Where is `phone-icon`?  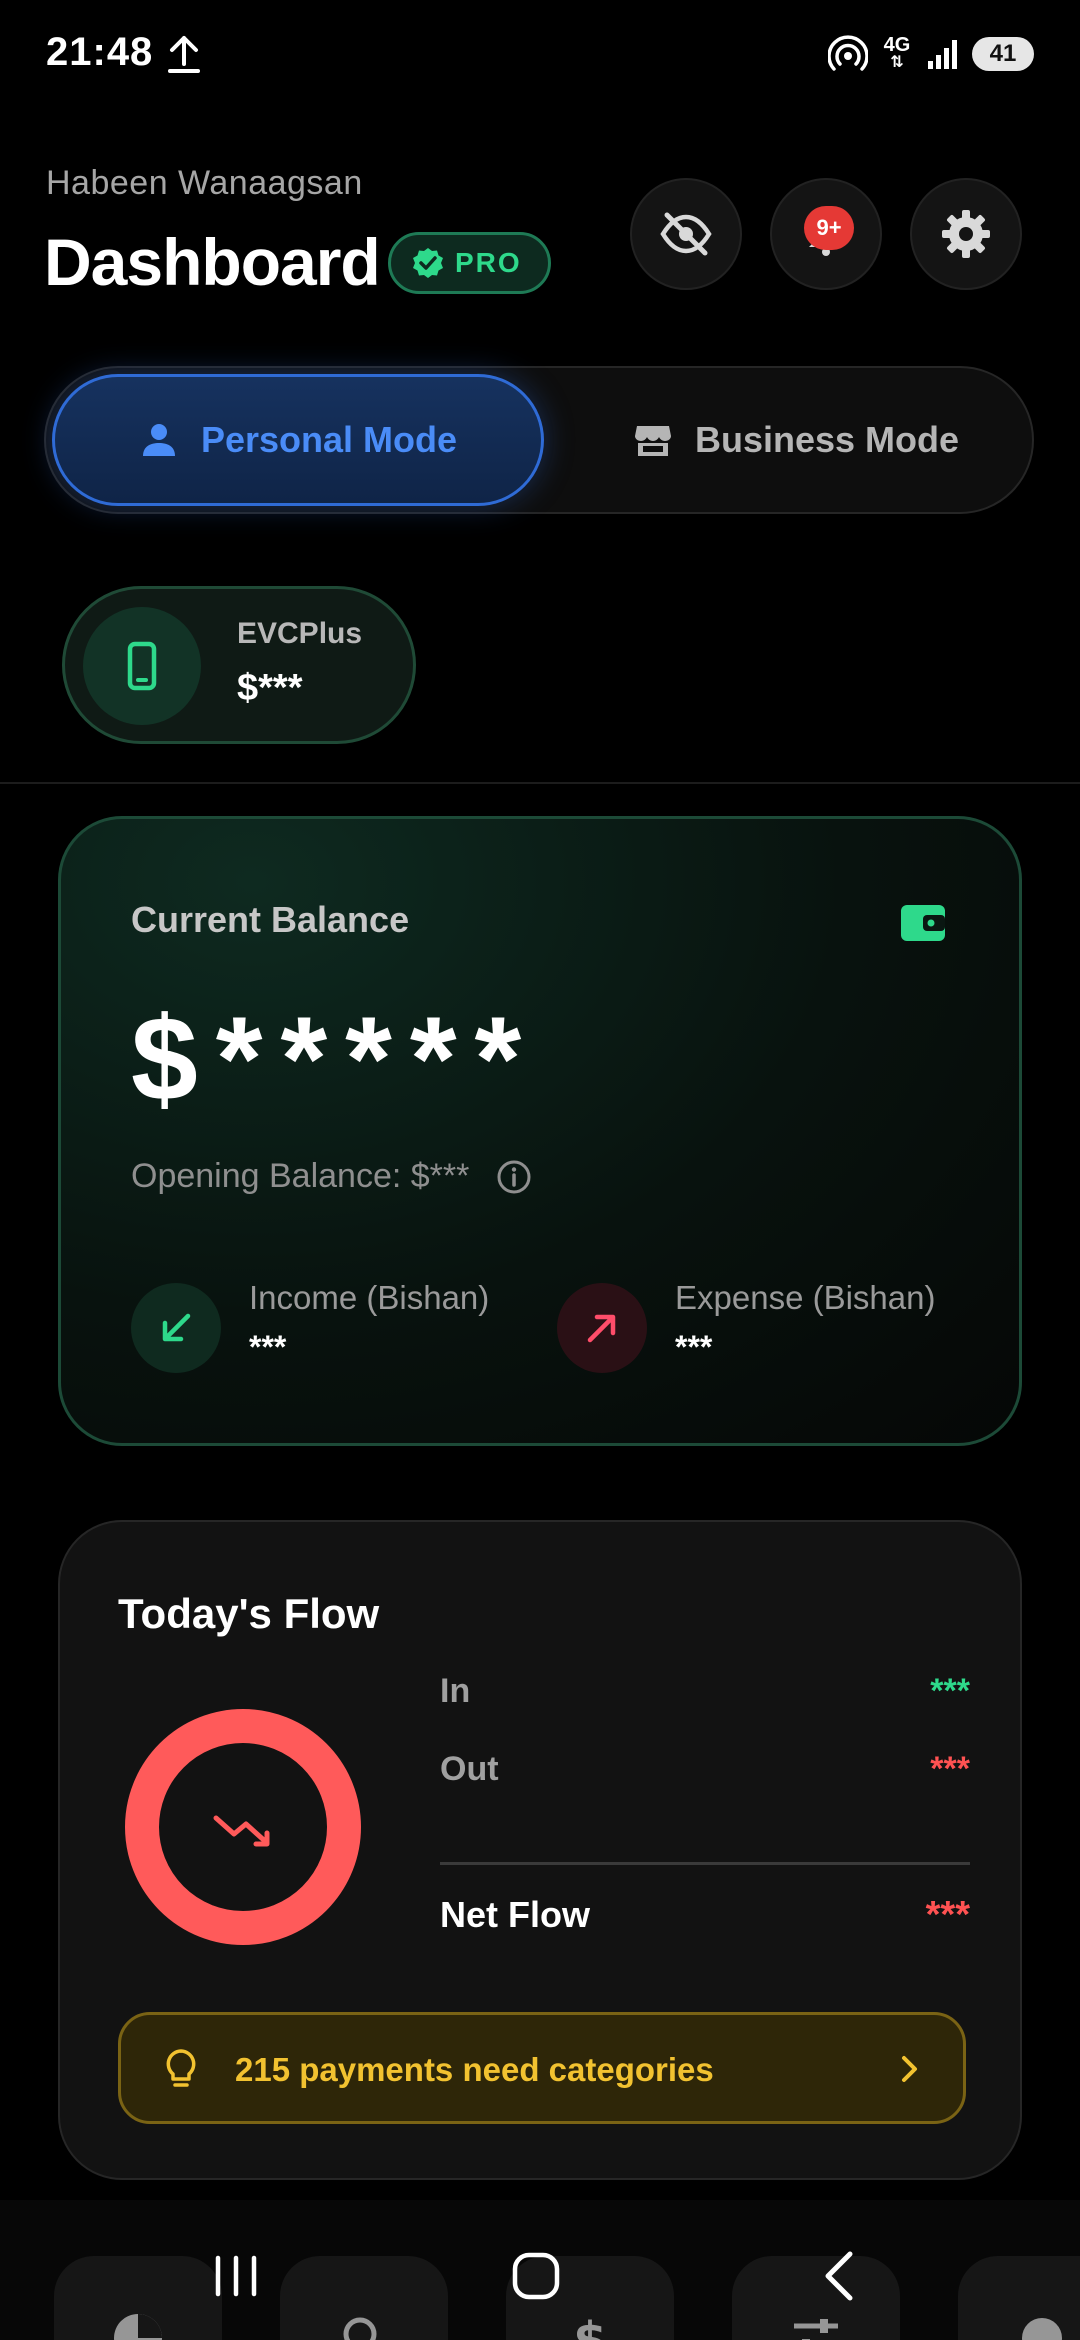
phone-icon is located at coordinates (142, 666).